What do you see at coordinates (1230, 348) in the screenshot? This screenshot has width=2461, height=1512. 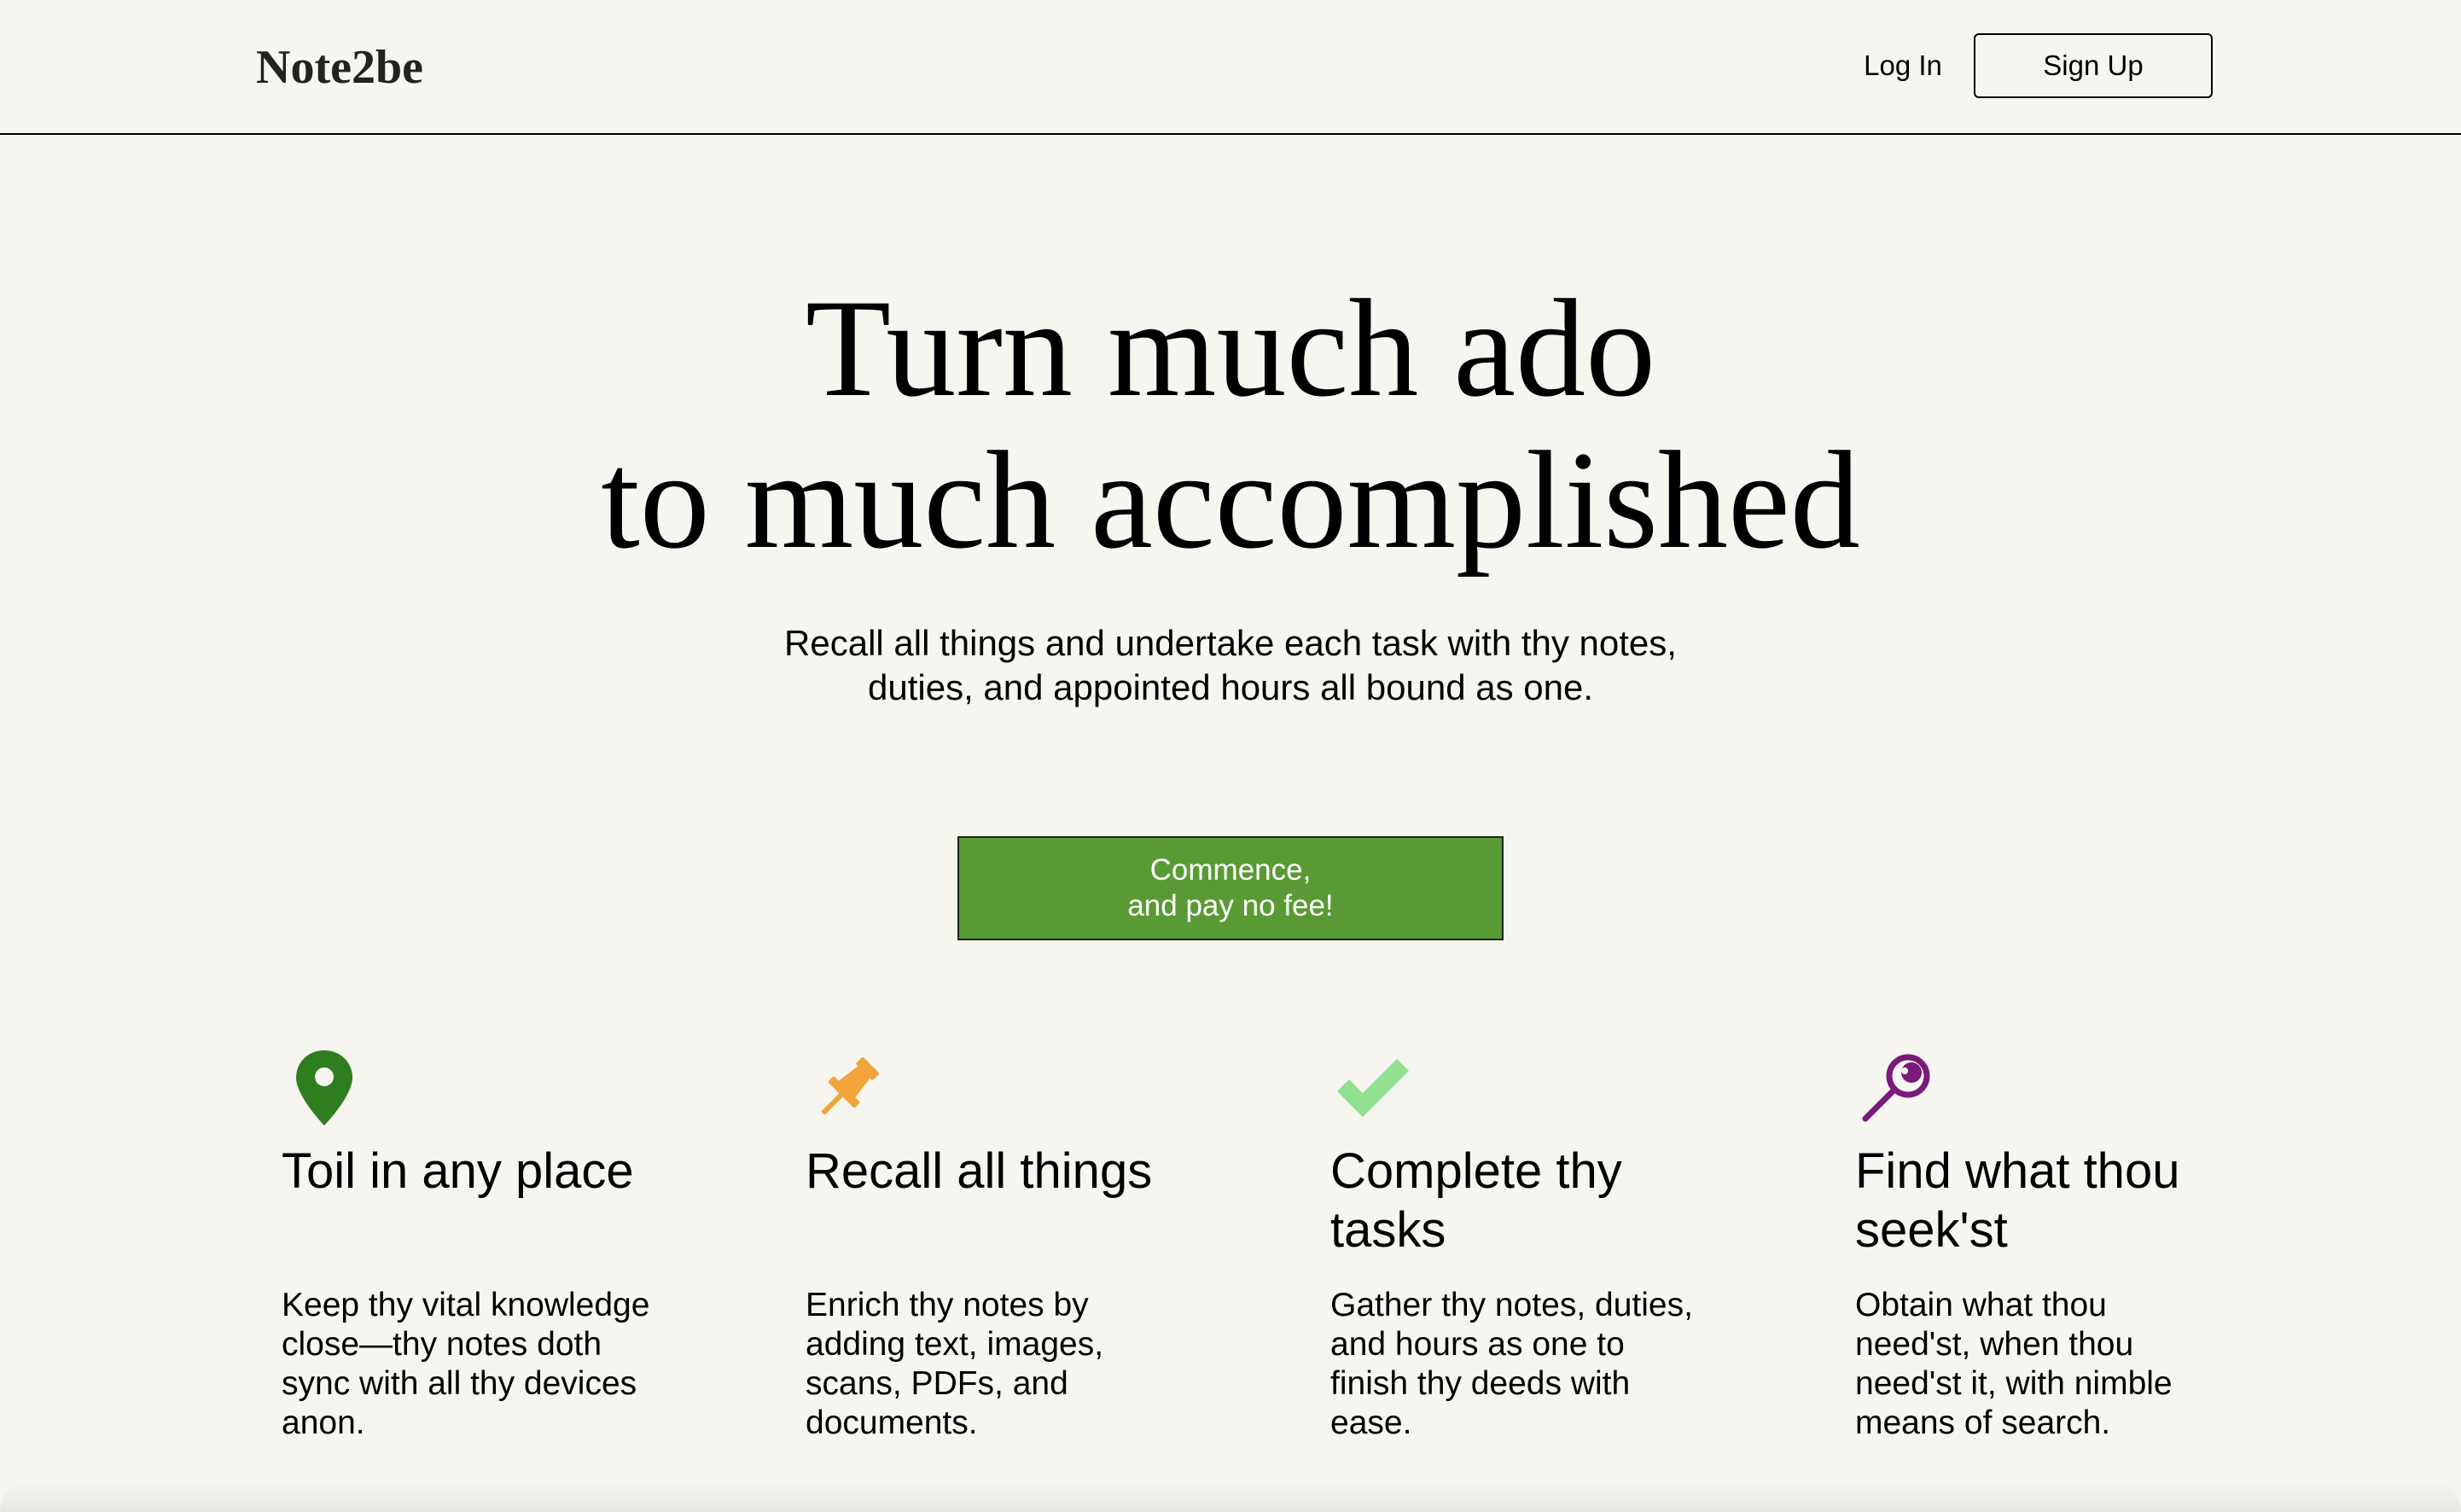 I see `hero-title-line-1: Turn much ado` at bounding box center [1230, 348].